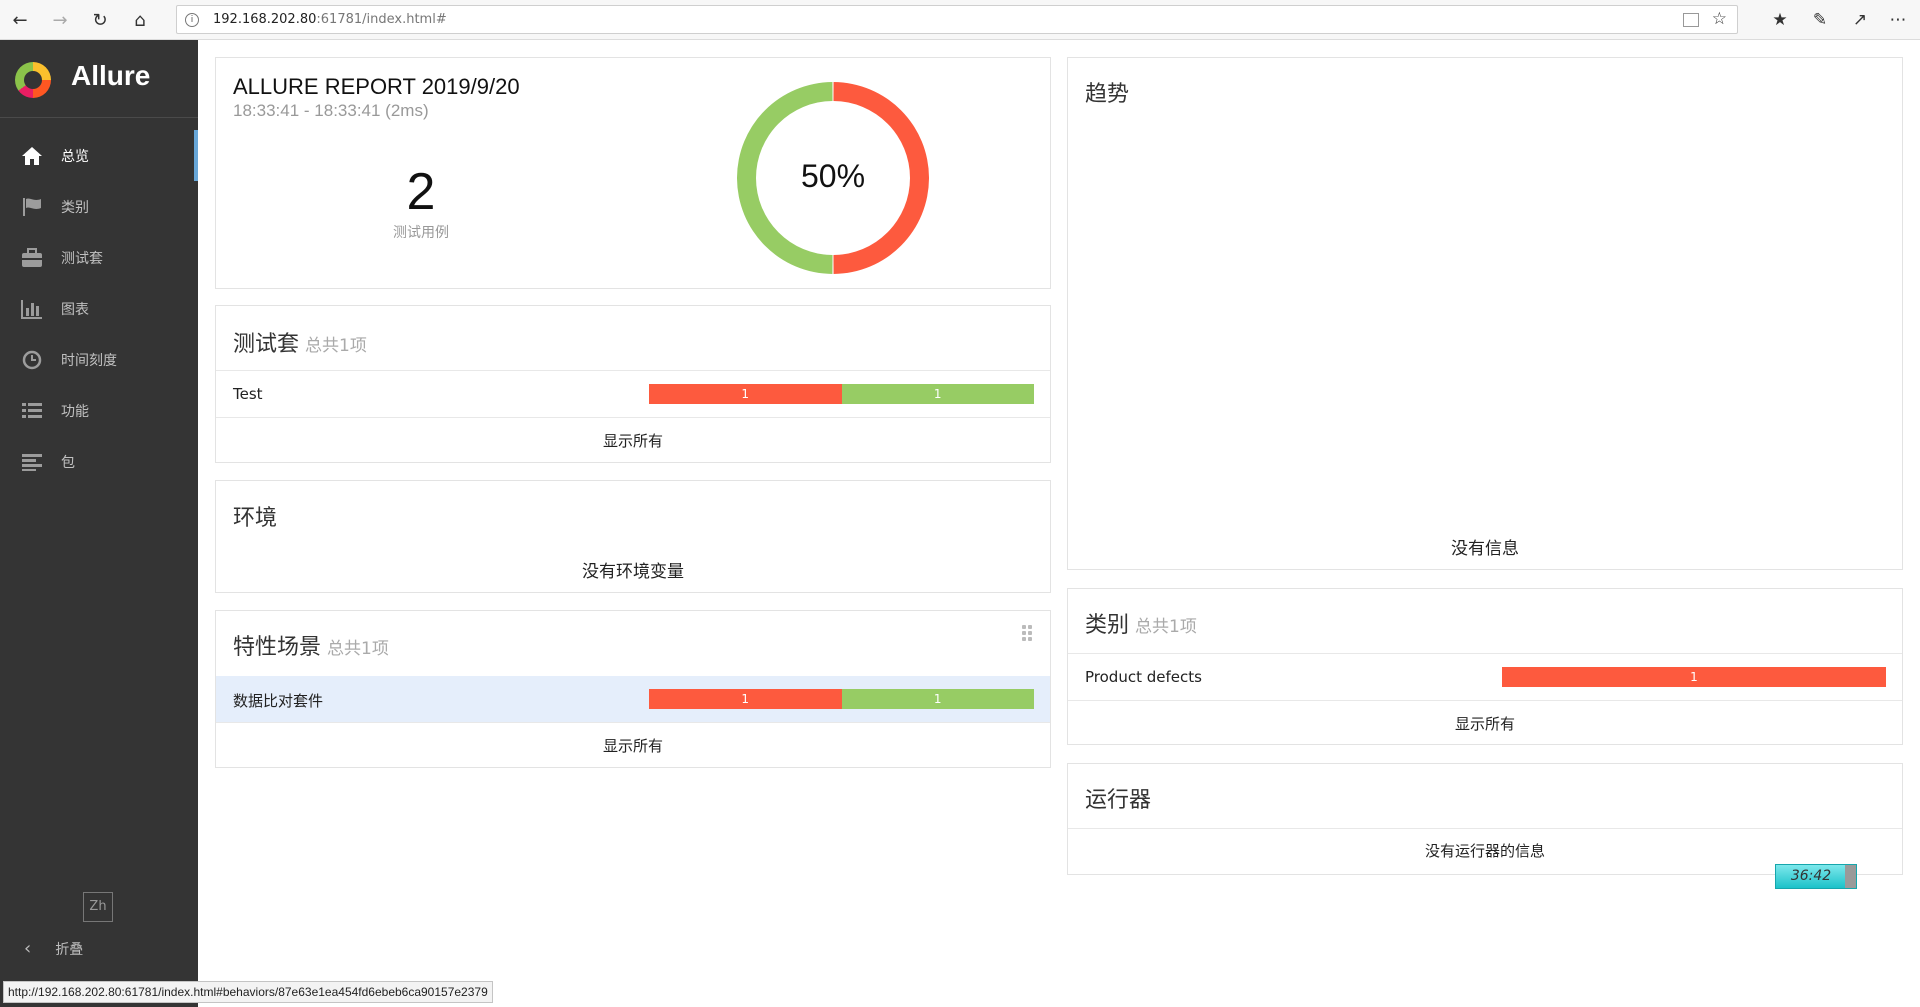  Describe the element at coordinates (1860, 20) in the screenshot. I see `share-icon: ↗` at that location.